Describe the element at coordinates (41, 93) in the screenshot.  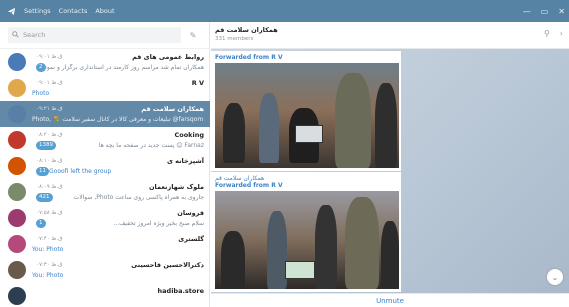
I see `chat-last-message: Photo` at that location.